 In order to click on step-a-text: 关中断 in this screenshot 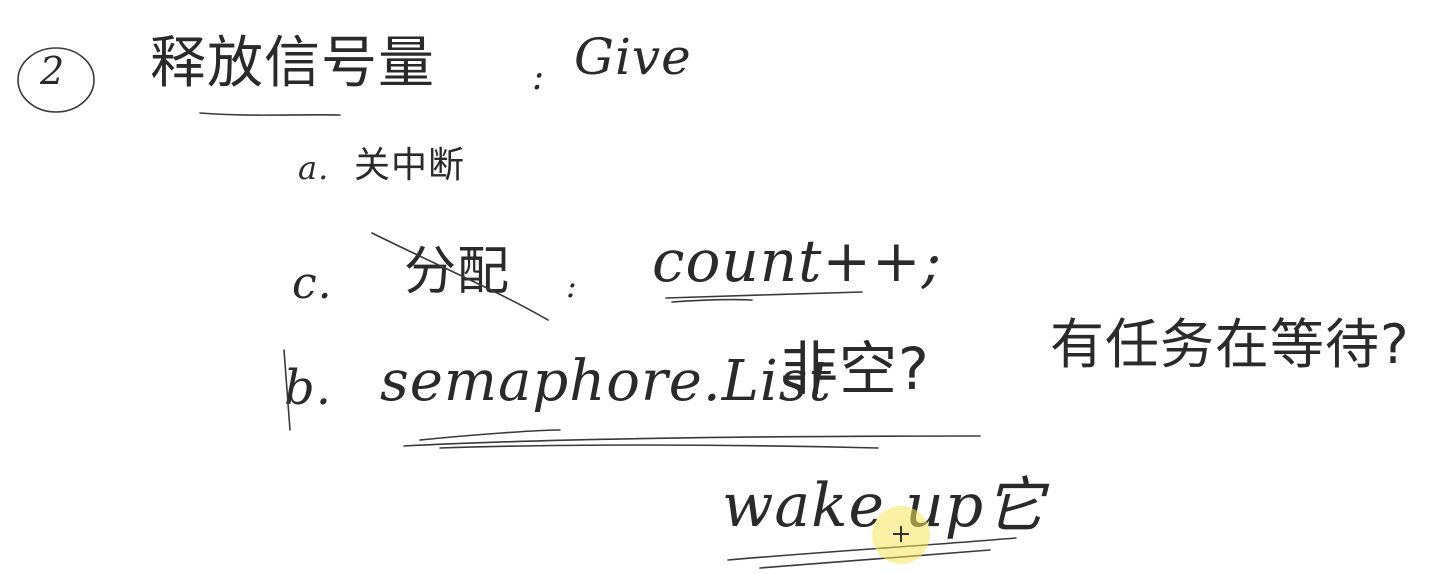, I will do `click(410, 165)`.